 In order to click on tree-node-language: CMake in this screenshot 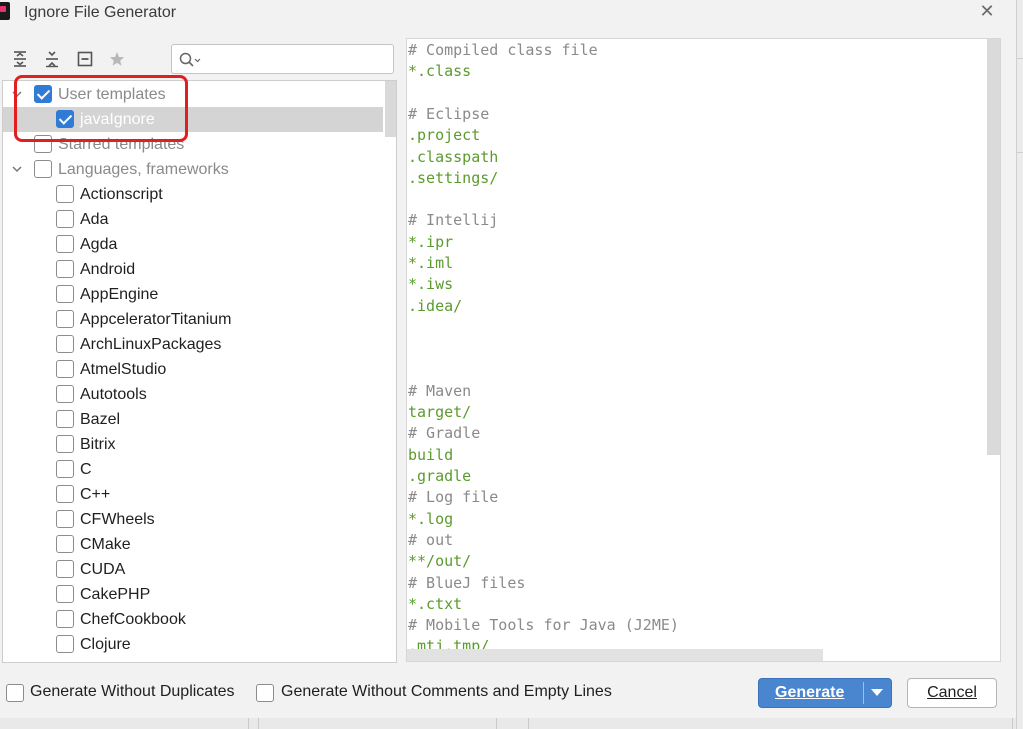, I will do `click(193, 544)`.